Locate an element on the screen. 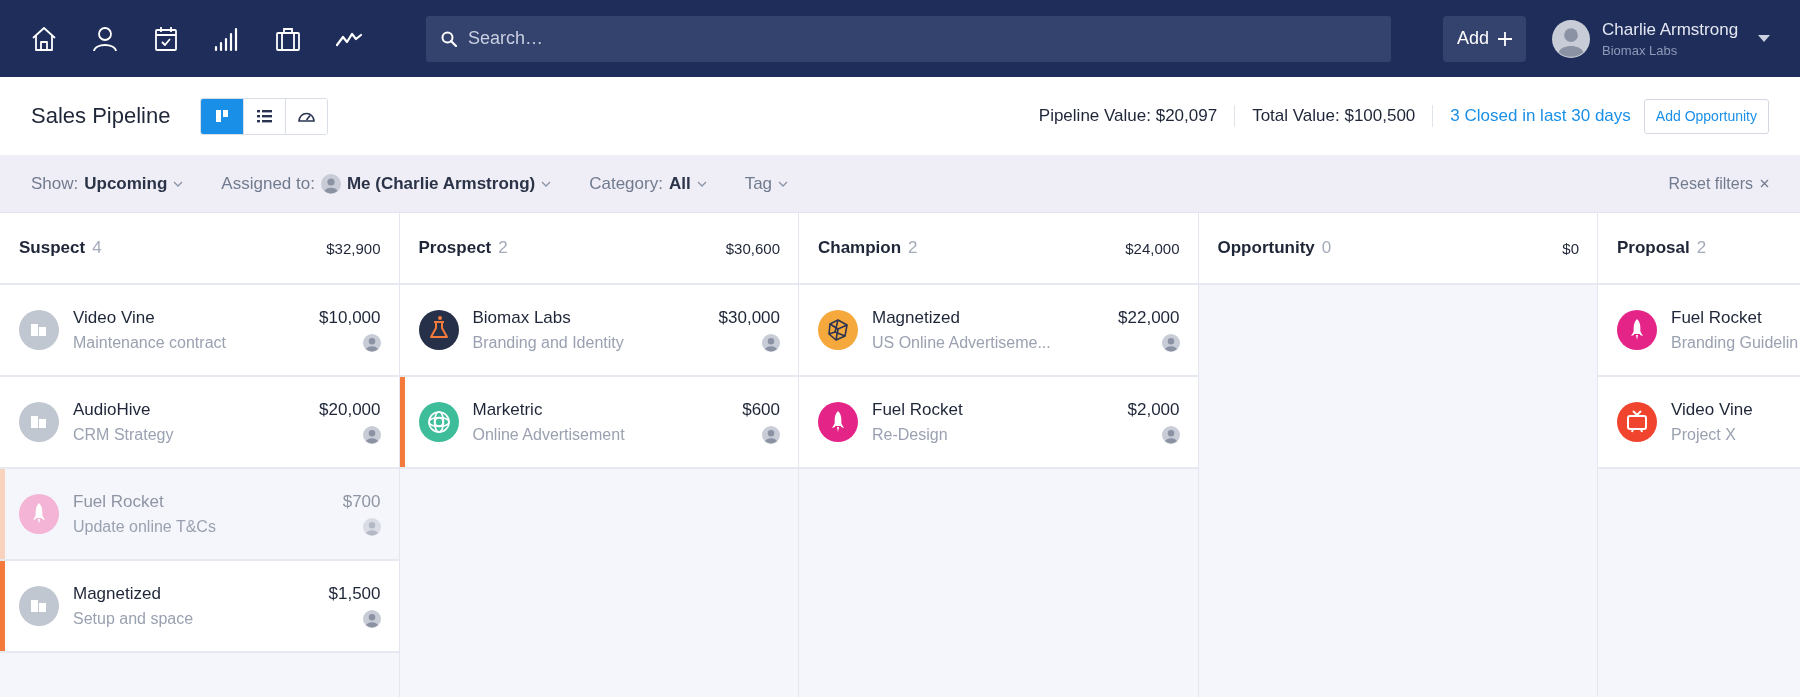 This screenshot has height=697, width=1800. deal-company: Biomax Labs is located at coordinates (522, 318).